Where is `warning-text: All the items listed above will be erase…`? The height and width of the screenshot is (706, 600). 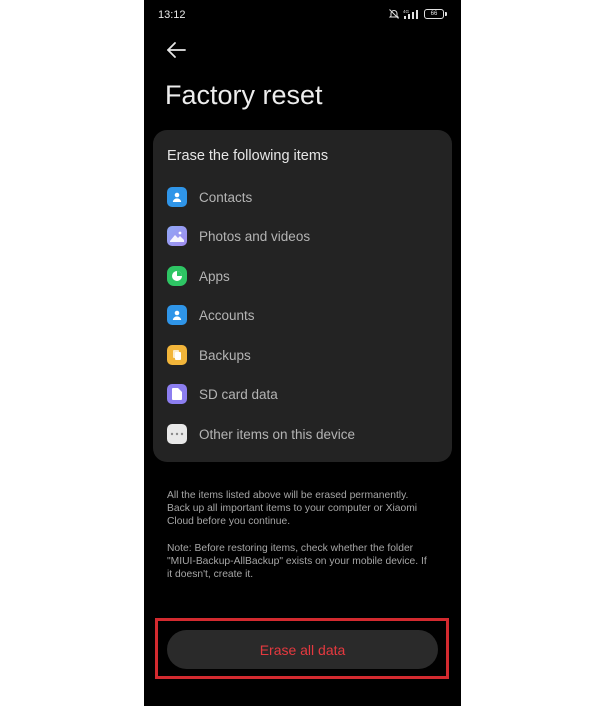
warning-text: All the items listed above will be erase… is located at coordinates (292, 508).